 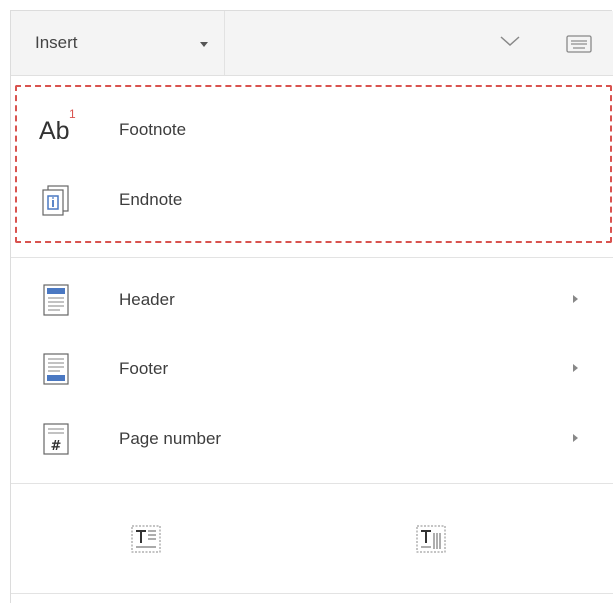 What do you see at coordinates (312, 300) in the screenshot?
I see `header-item: Header` at bounding box center [312, 300].